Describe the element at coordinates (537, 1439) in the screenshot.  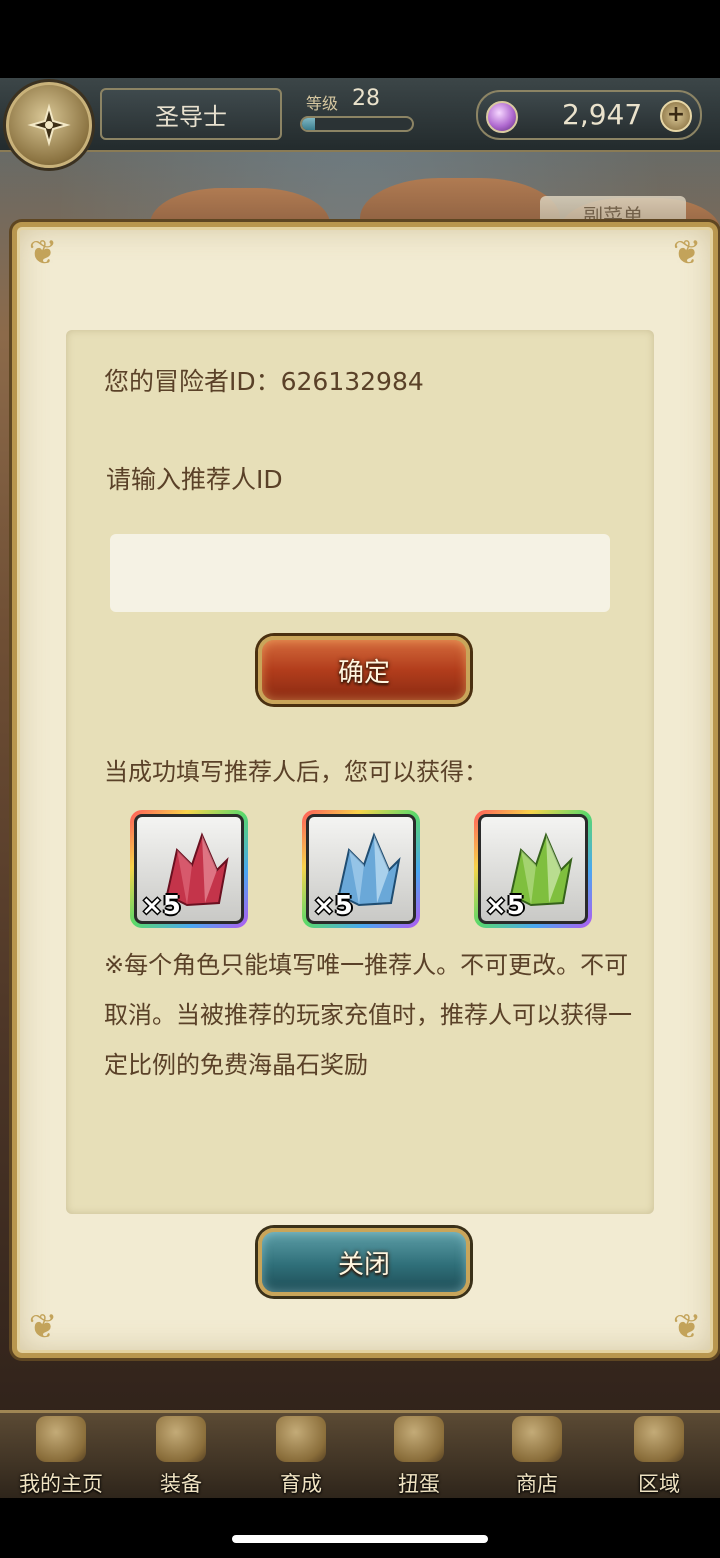
I see `shop-icon` at that location.